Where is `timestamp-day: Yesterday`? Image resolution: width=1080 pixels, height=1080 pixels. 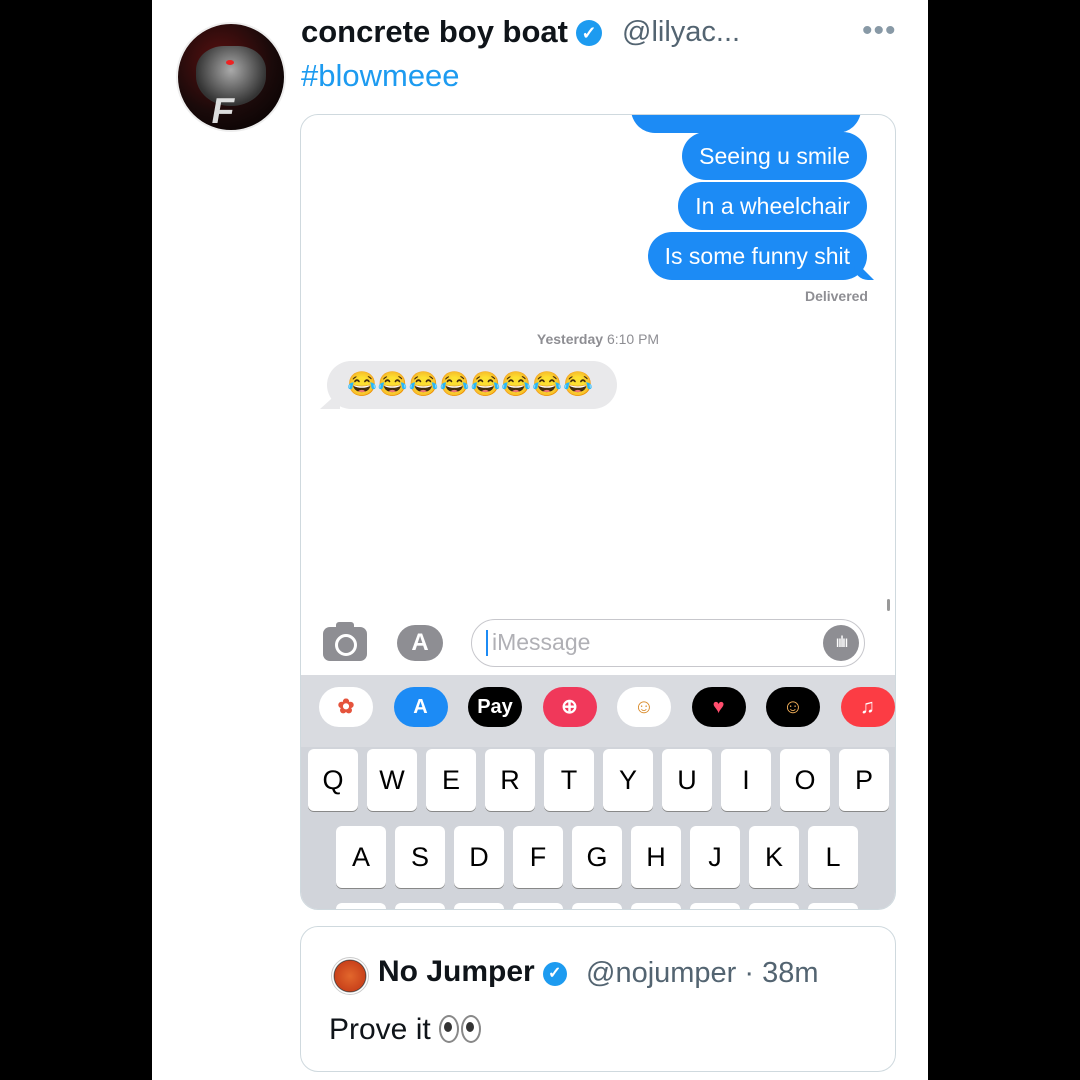
timestamp-day: Yesterday is located at coordinates (570, 339).